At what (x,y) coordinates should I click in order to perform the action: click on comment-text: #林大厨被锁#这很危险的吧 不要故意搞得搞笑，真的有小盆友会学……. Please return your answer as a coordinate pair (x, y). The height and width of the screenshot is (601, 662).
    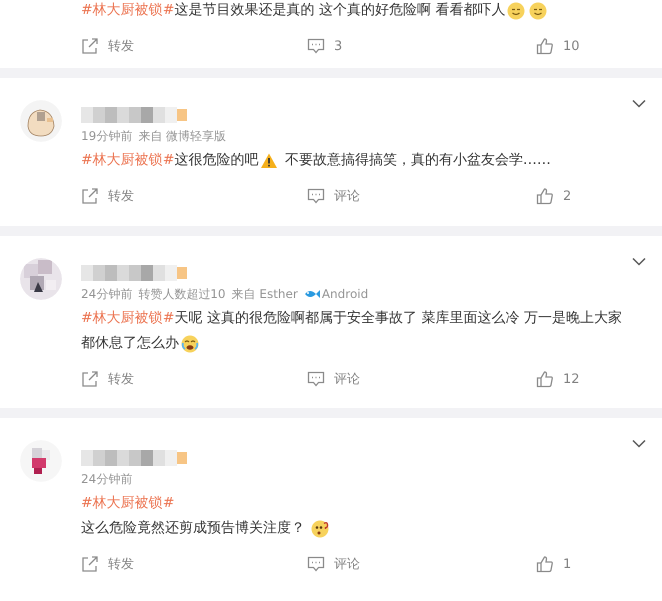
    Looking at the image, I should click on (371, 160).